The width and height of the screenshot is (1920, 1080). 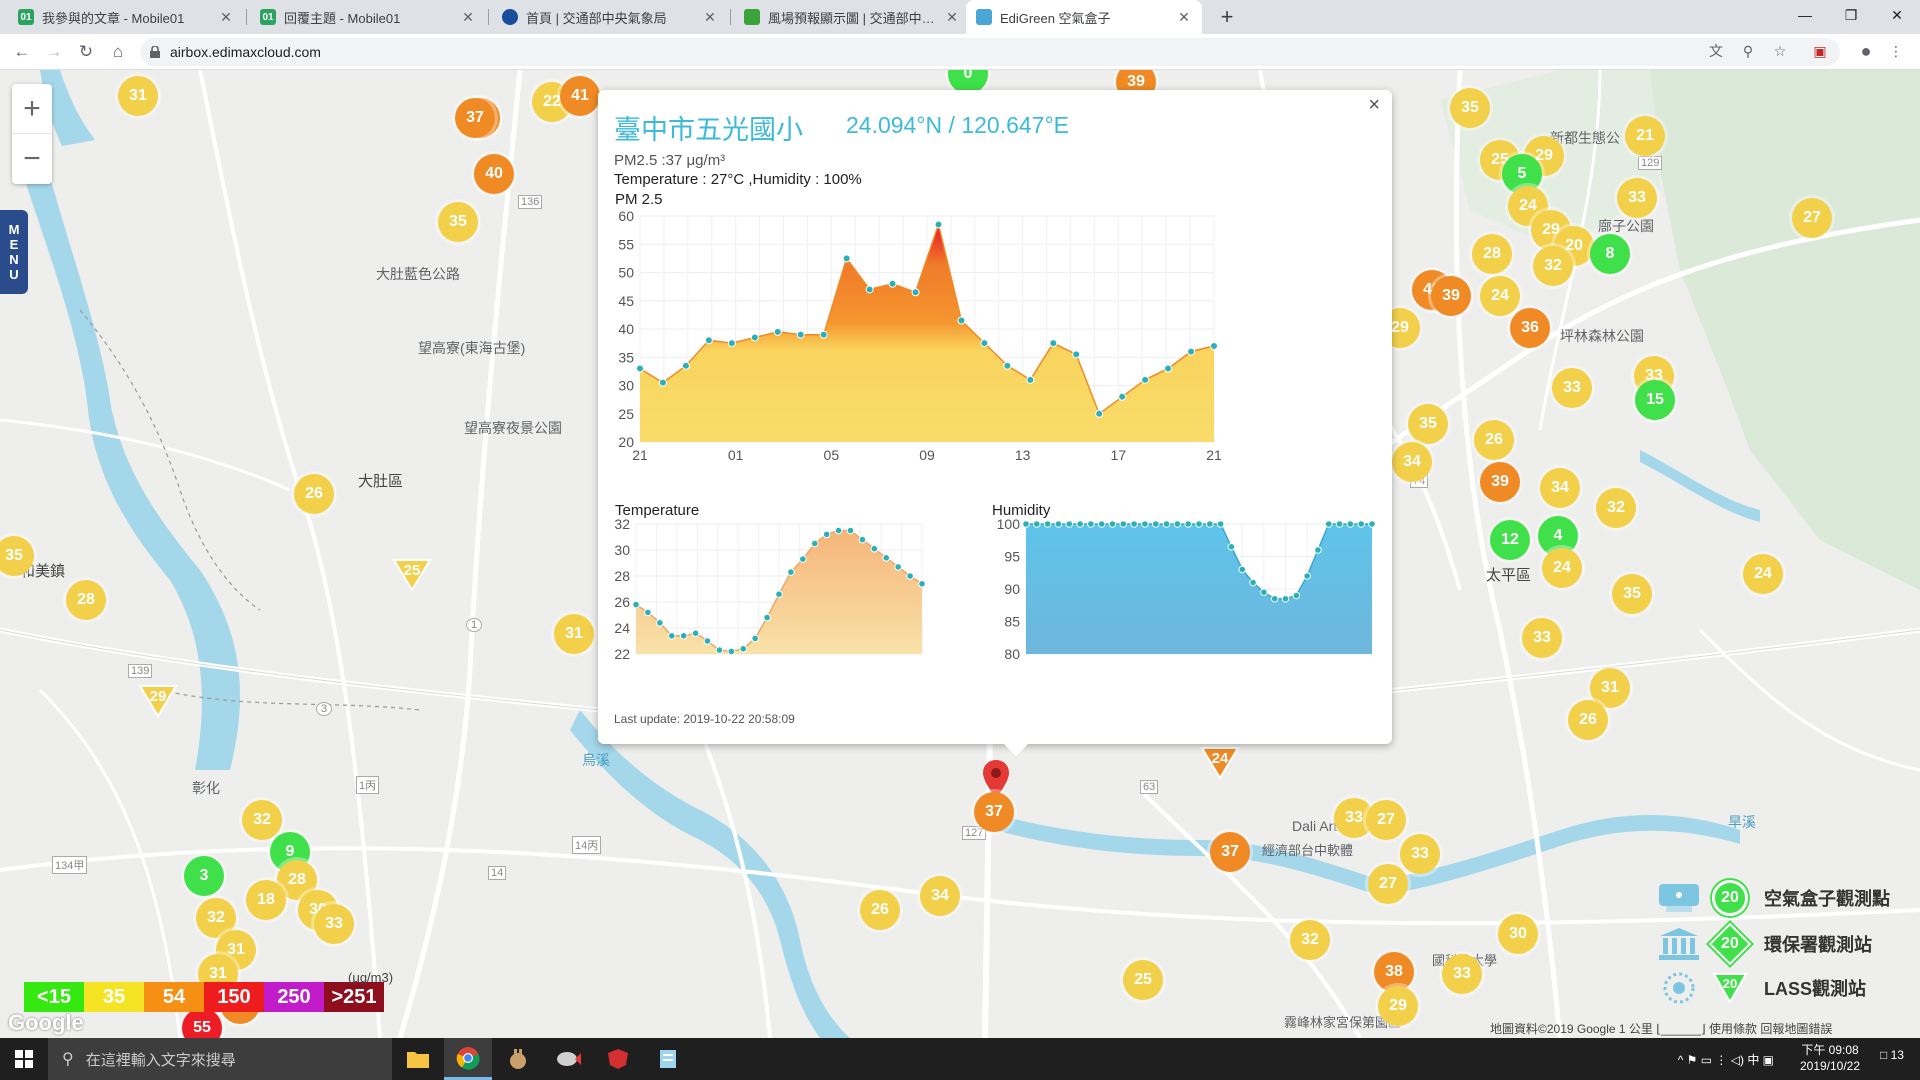 I want to click on sensor-marker: 25, so click(x=1143, y=980).